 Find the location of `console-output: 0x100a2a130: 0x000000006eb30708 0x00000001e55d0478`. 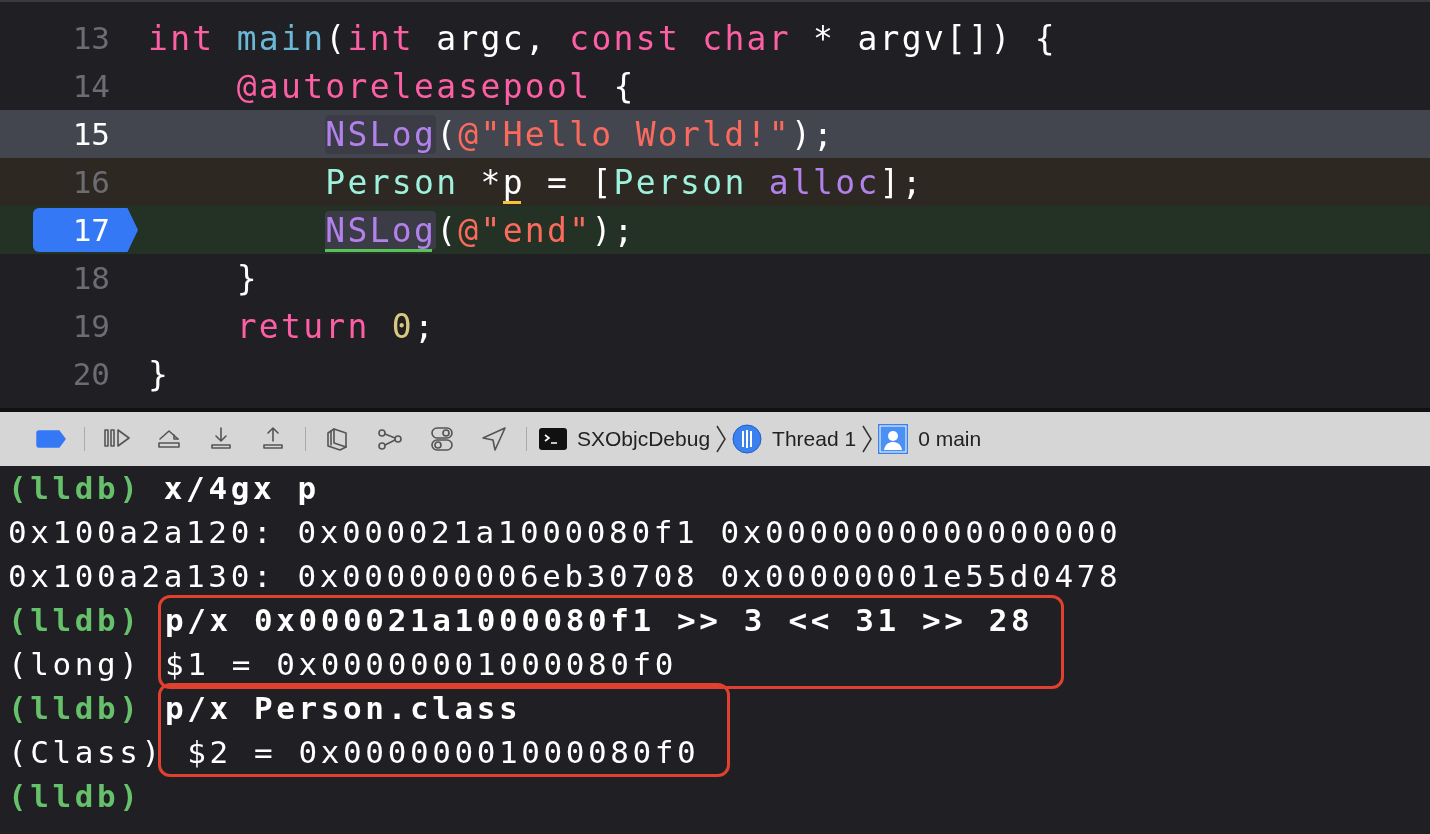

console-output: 0x100a2a130: 0x000000006eb30708 0x00000001e55d0478 is located at coordinates (565, 576).